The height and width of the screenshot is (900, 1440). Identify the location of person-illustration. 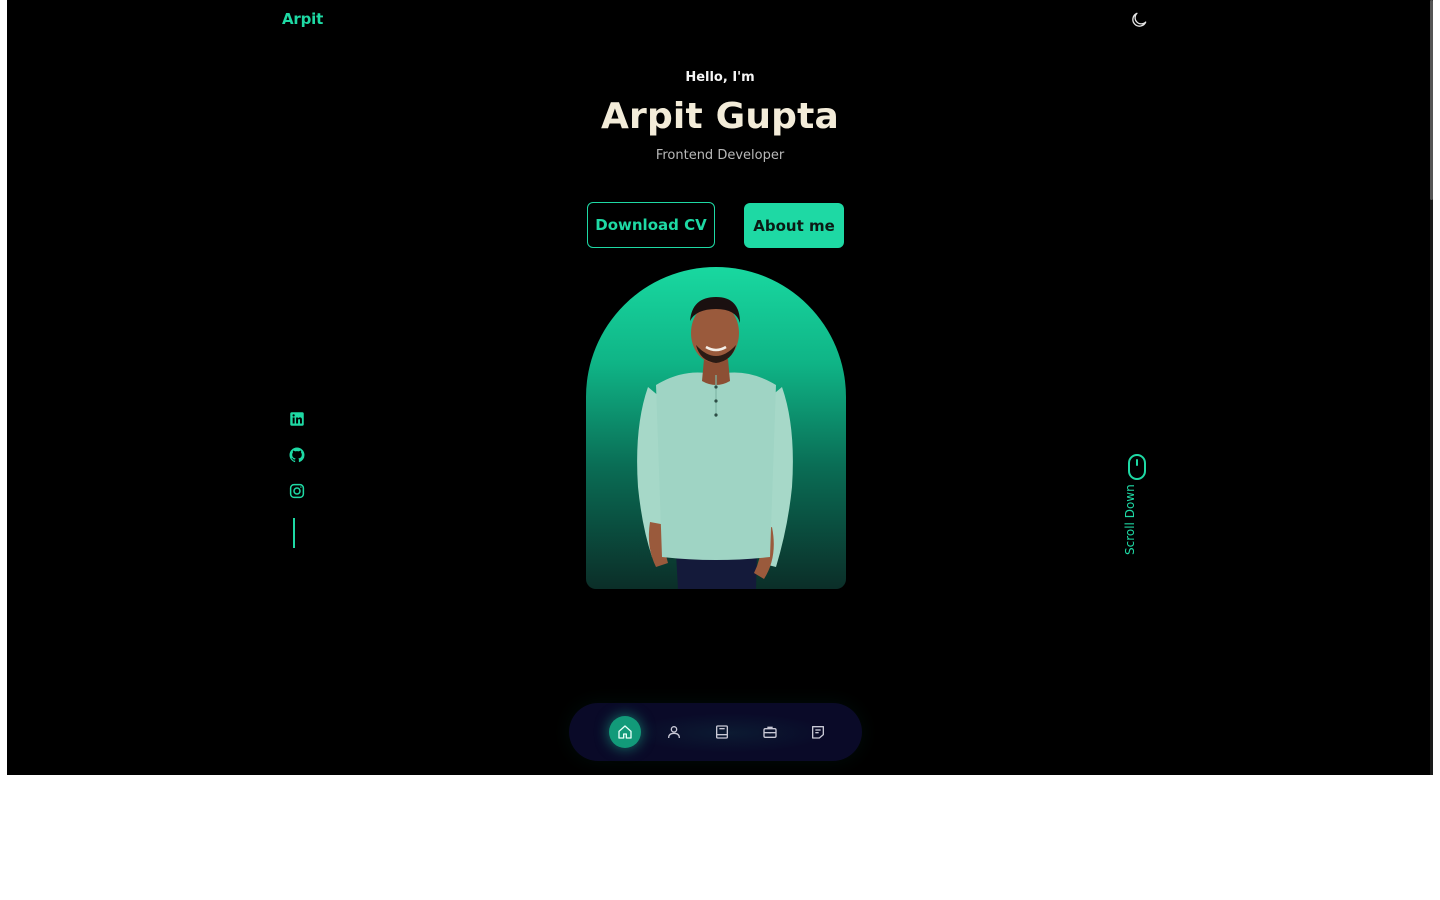
(715, 443).